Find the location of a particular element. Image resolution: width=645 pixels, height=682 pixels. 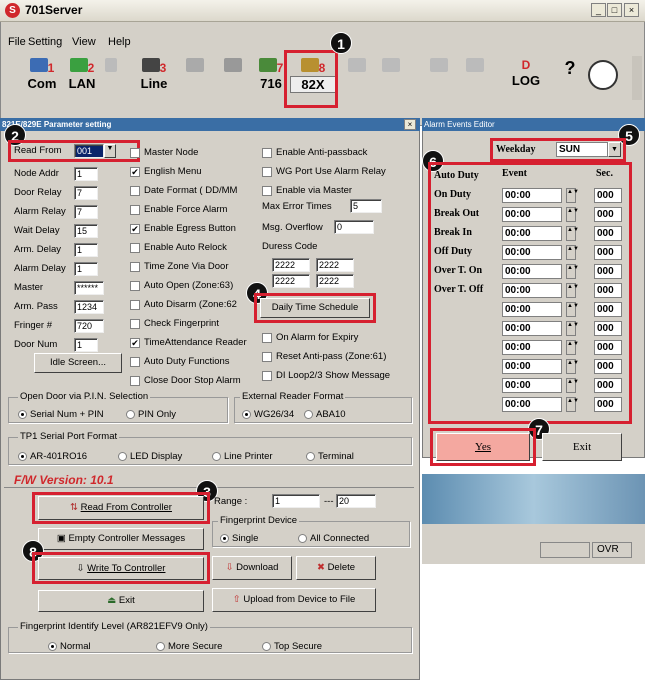

dialog-exit-button: ⏏ Exit is located at coordinates (121, 601).